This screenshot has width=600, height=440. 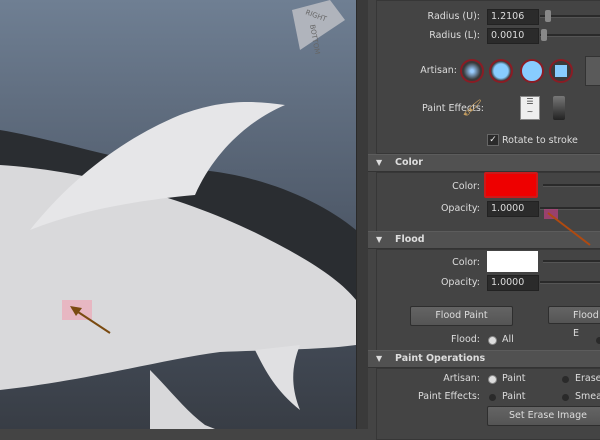 I want to click on flood-opacity-field: 1.0000, so click(x=513, y=283).